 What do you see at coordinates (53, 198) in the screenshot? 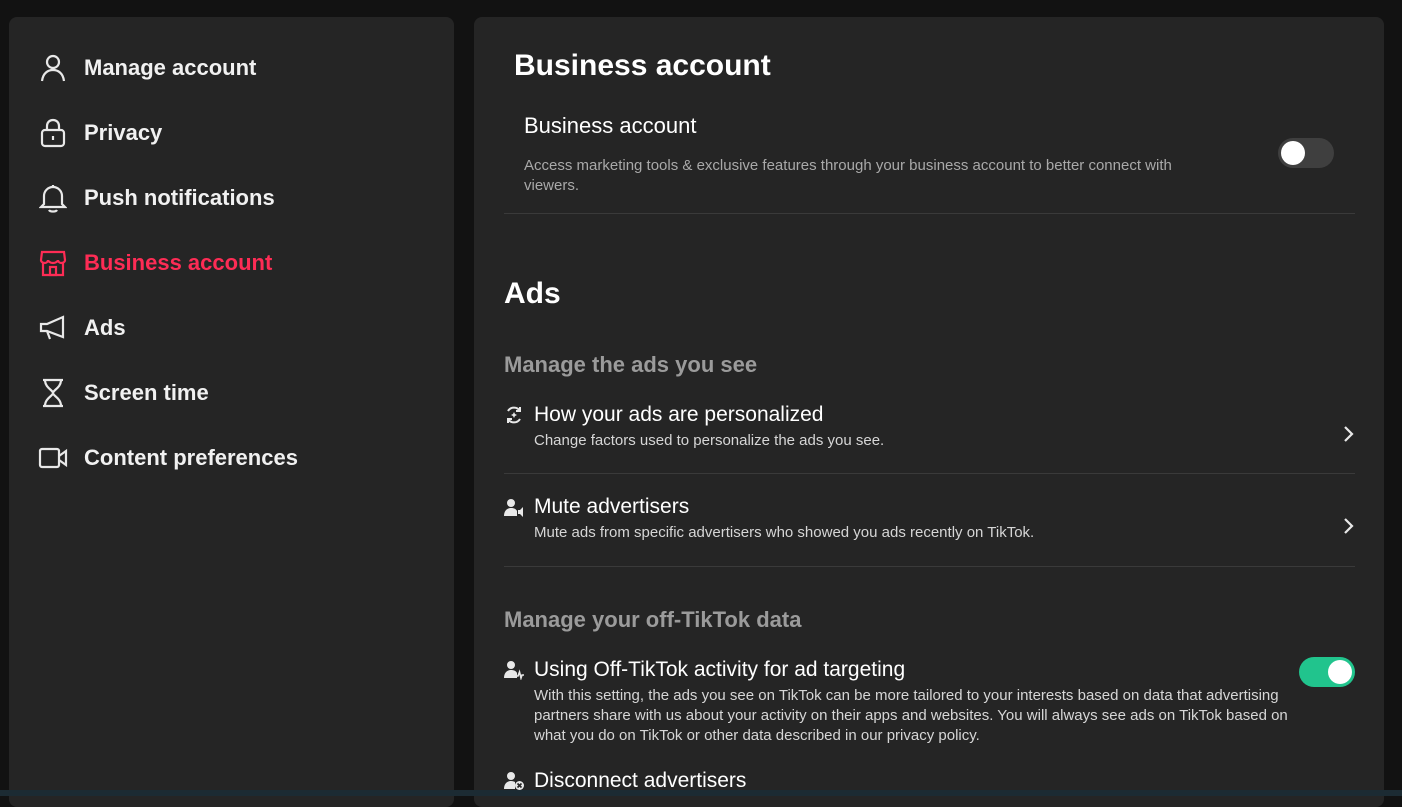
I see `bell-icon` at bounding box center [53, 198].